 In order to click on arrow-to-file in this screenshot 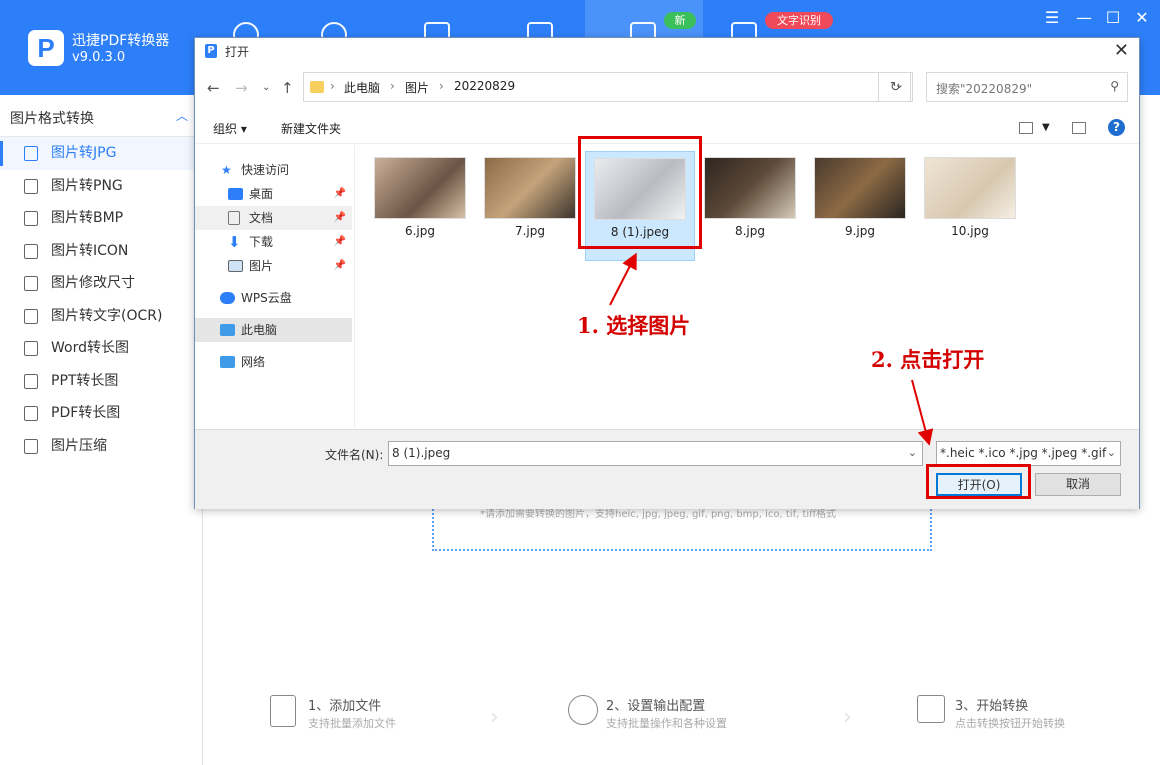, I will do `click(623, 279)`.